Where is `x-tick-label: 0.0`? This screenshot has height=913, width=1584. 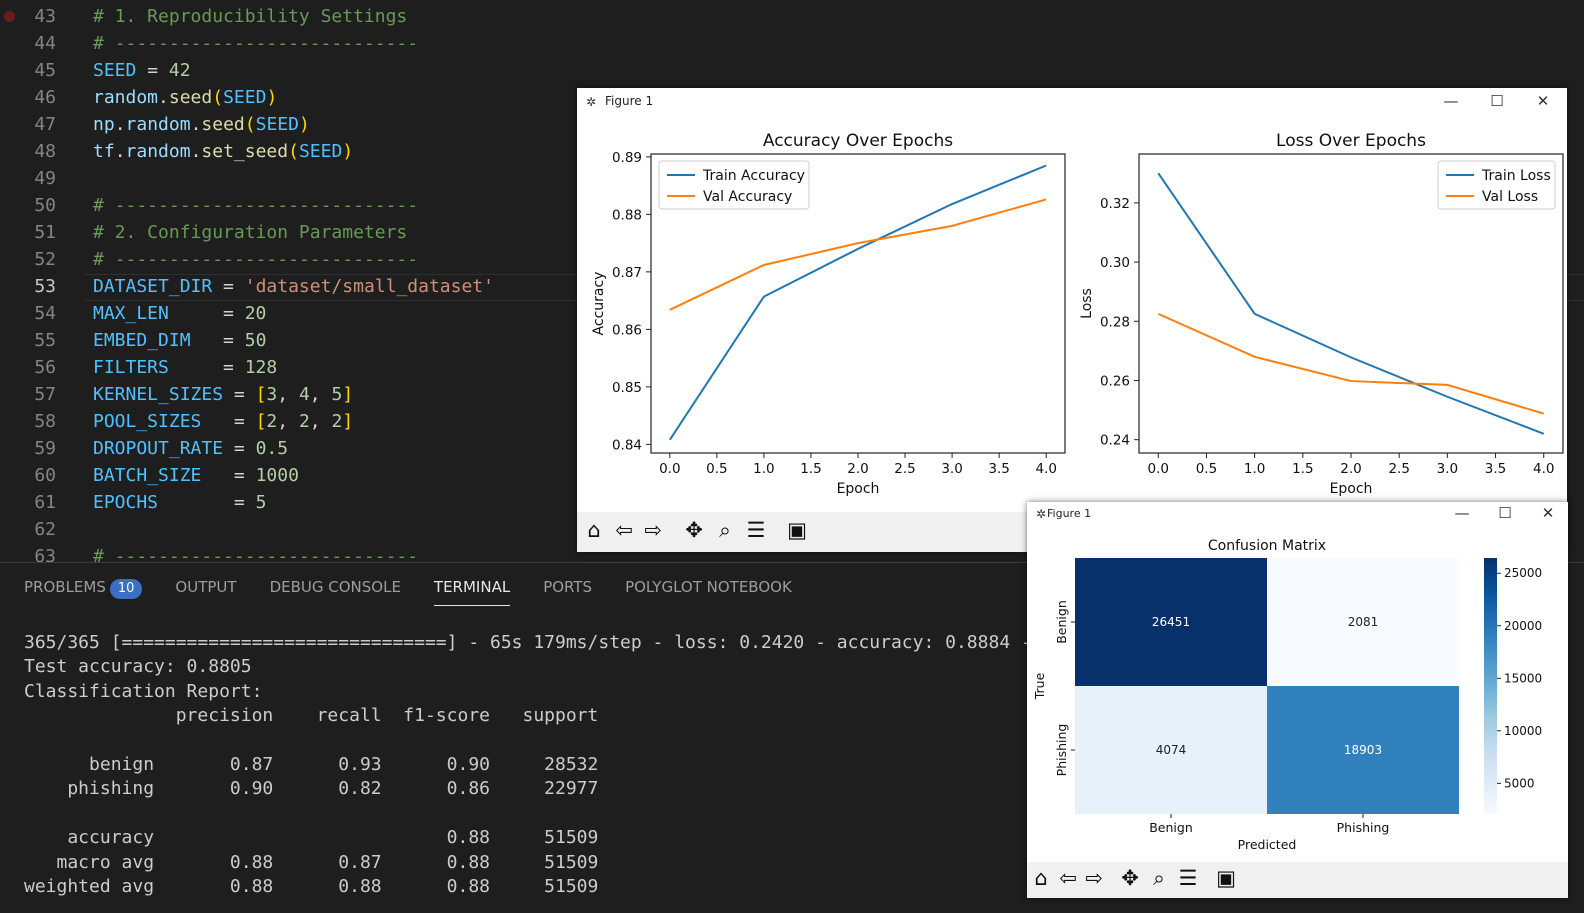
x-tick-label: 0.0 is located at coordinates (1158, 469).